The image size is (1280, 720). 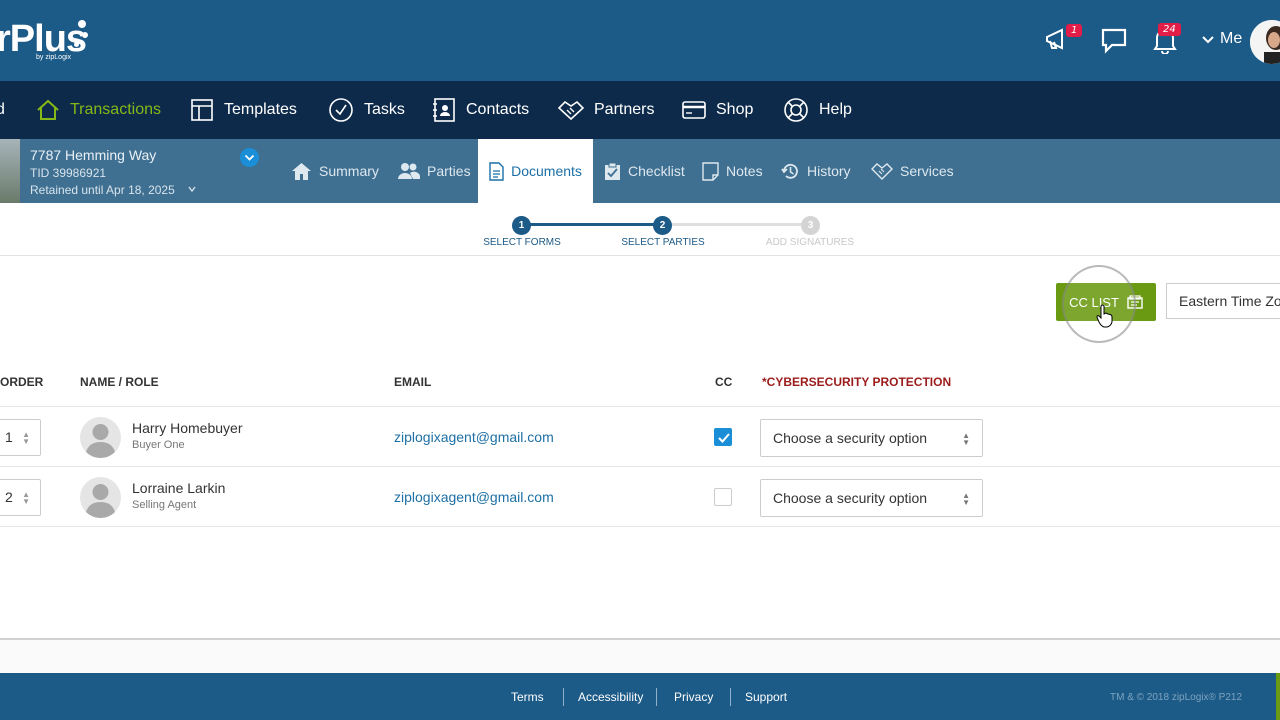 What do you see at coordinates (498, 109) in the screenshot?
I see `nav-item-label: Contacts` at bounding box center [498, 109].